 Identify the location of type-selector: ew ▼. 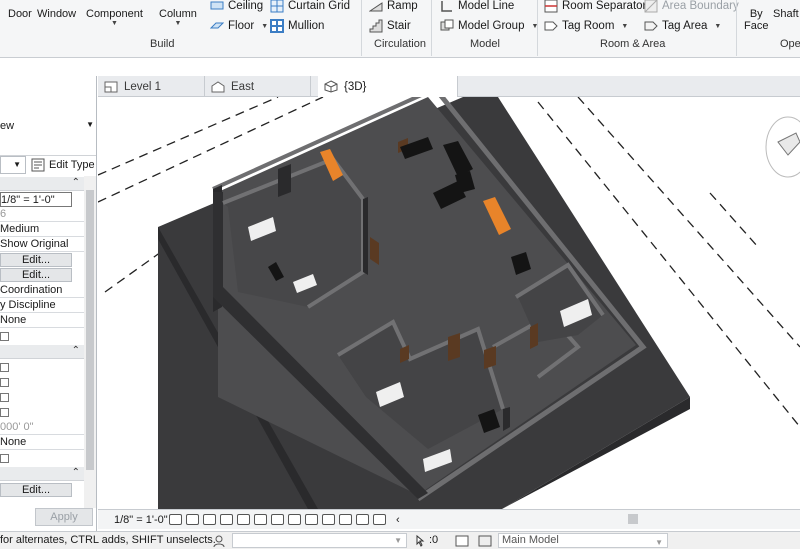
(48, 126).